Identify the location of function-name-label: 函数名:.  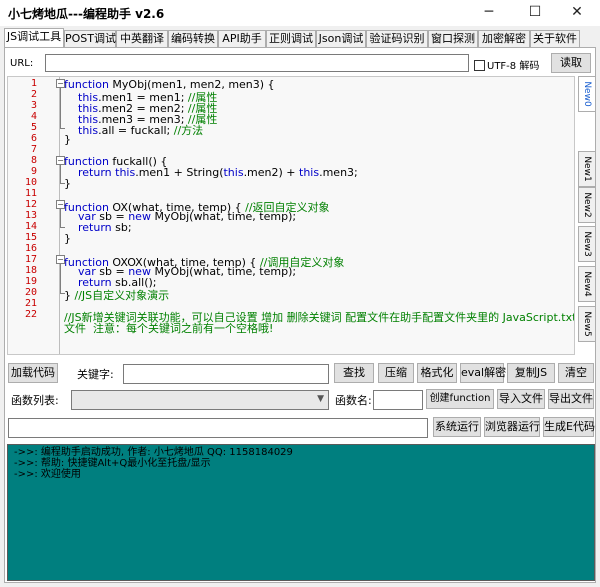
(353, 400).